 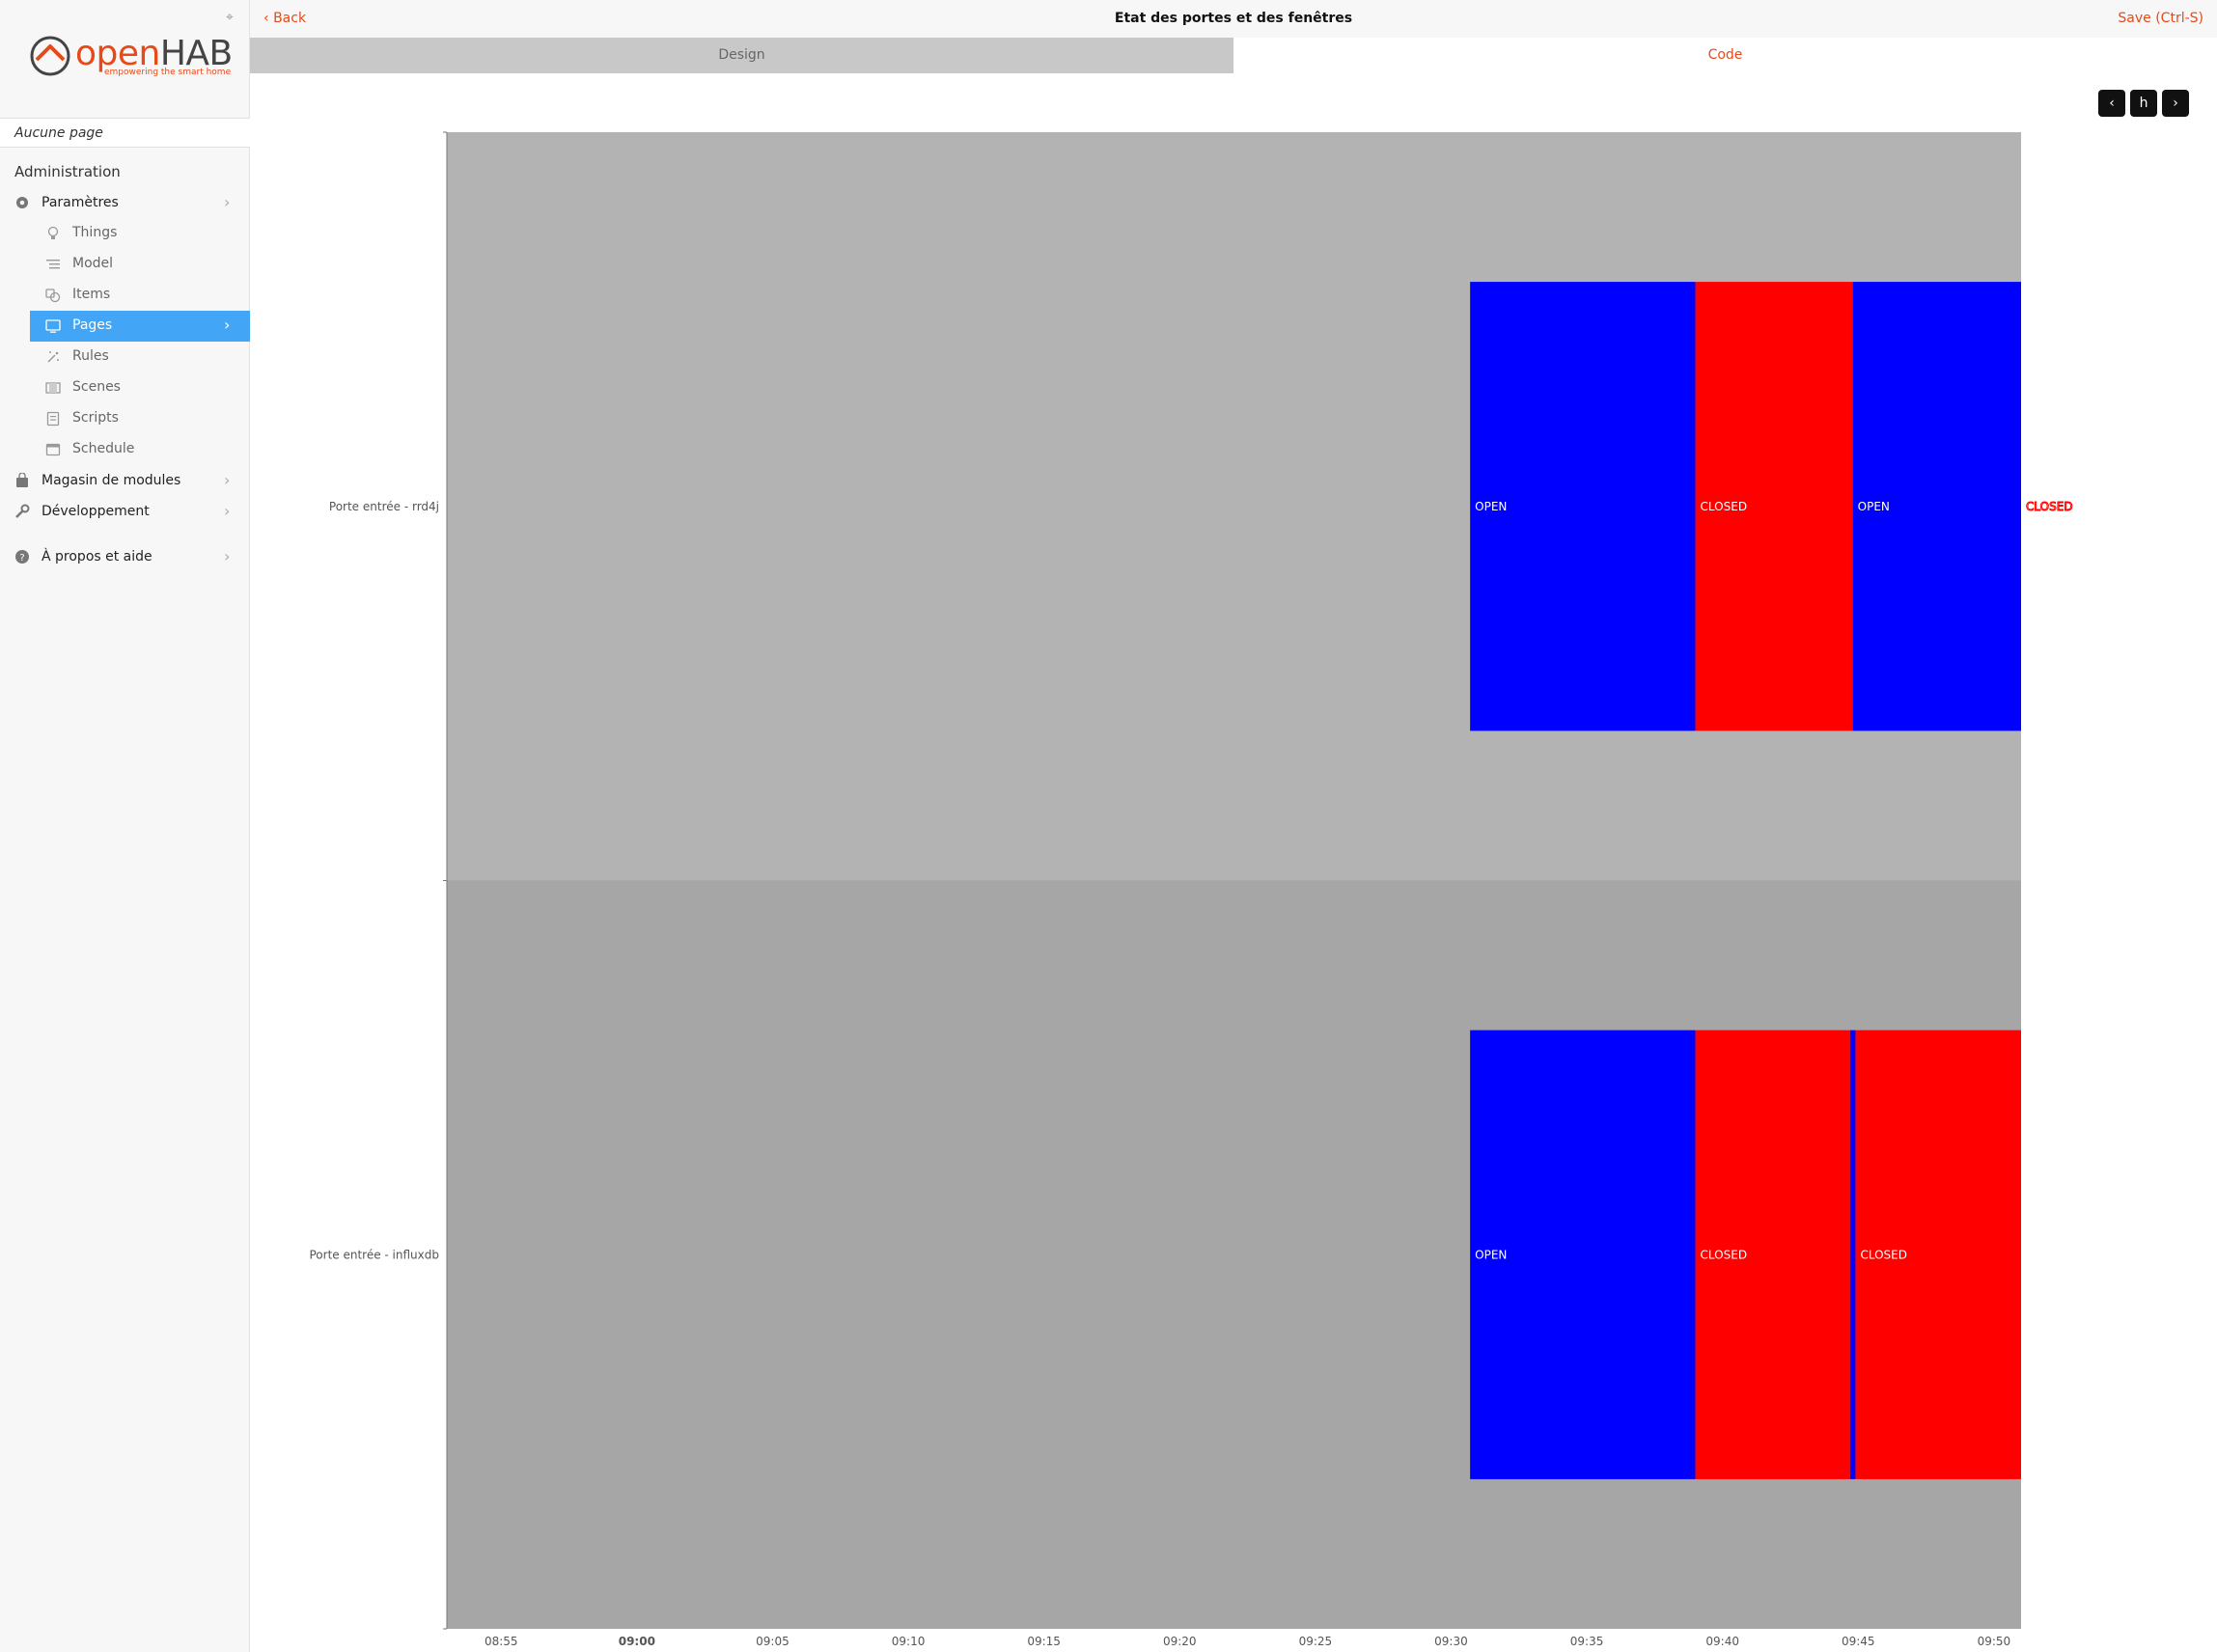 I want to click on calendar-icon, so click(x=53, y=449).